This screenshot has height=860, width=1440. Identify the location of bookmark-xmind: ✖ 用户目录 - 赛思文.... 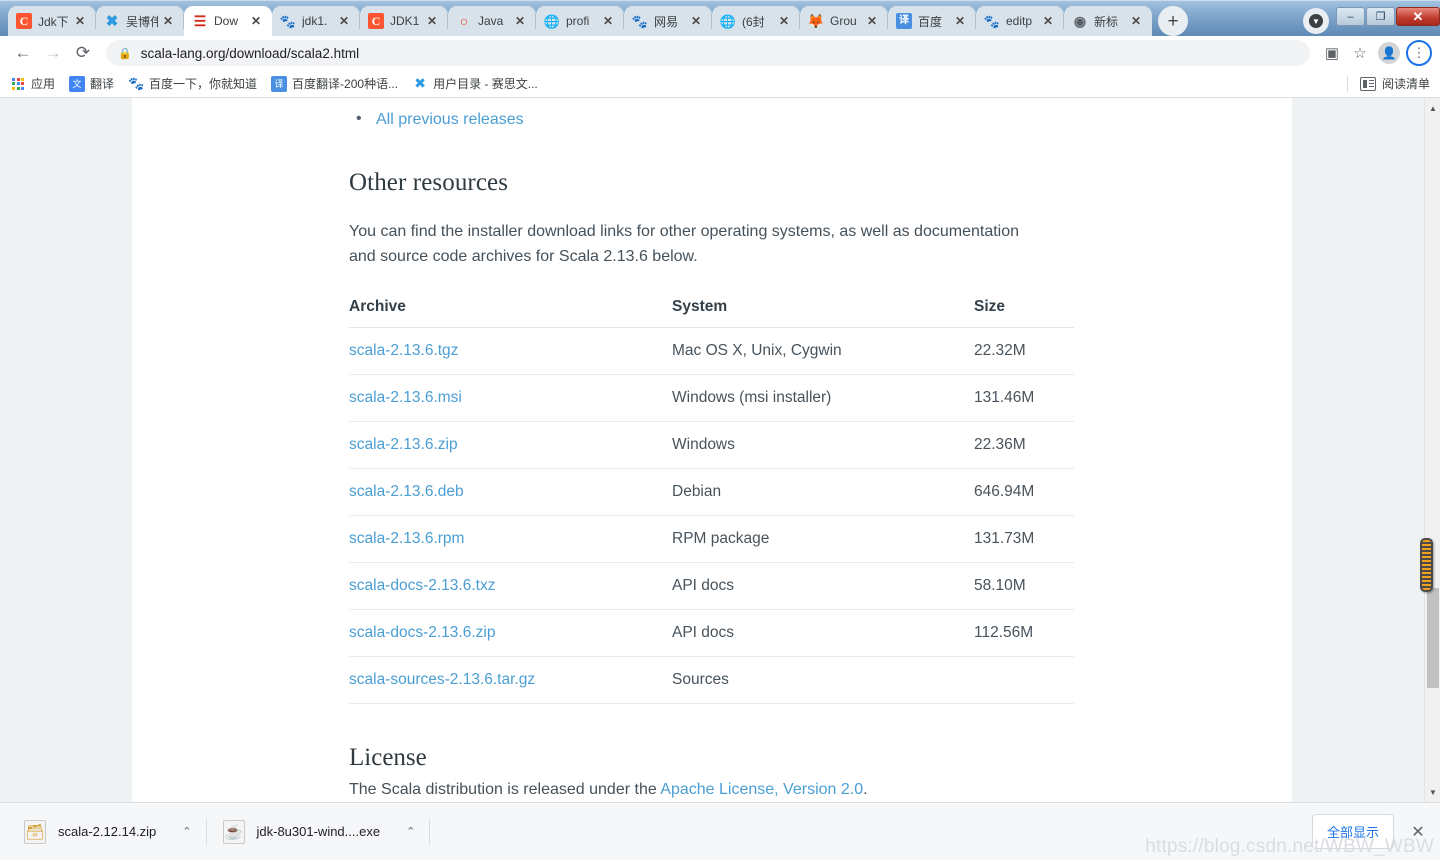
(475, 83).